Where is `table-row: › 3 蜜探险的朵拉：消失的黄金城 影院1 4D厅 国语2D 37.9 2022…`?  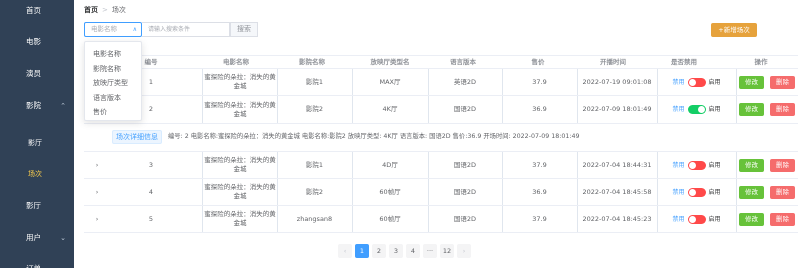 table-row: › 3 蜜探险的朵拉：消失的黄金城 影院1 4D厅 国语2D 37.9 2022… is located at coordinates (441, 165).